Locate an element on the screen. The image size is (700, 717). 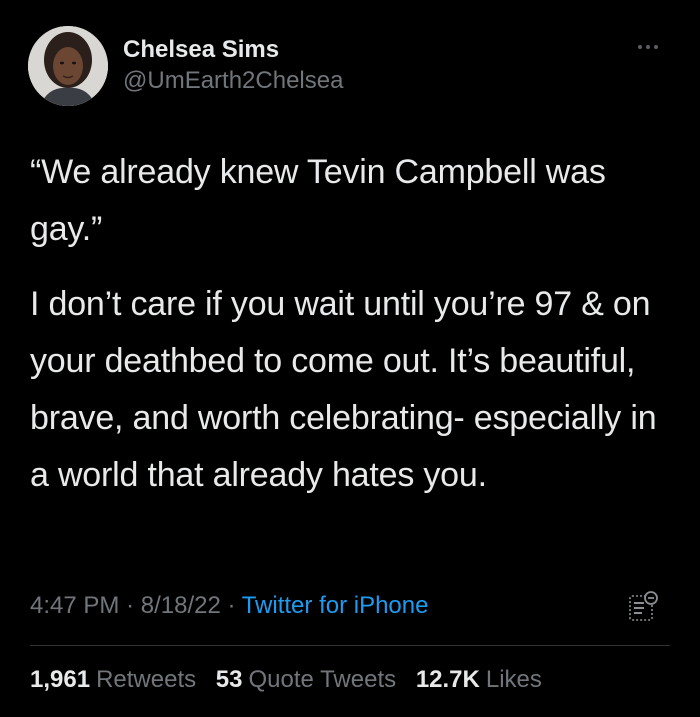
avatar is located at coordinates (68, 66).